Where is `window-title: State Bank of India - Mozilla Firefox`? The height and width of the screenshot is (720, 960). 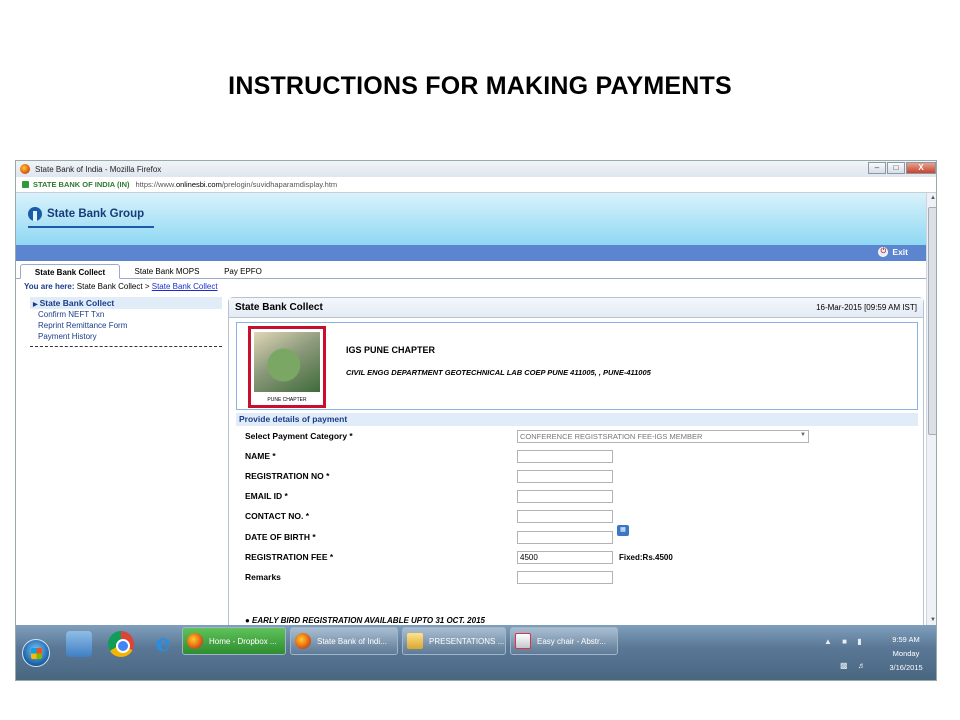
window-title: State Bank of India - Mozilla Firefox is located at coordinates (98, 169).